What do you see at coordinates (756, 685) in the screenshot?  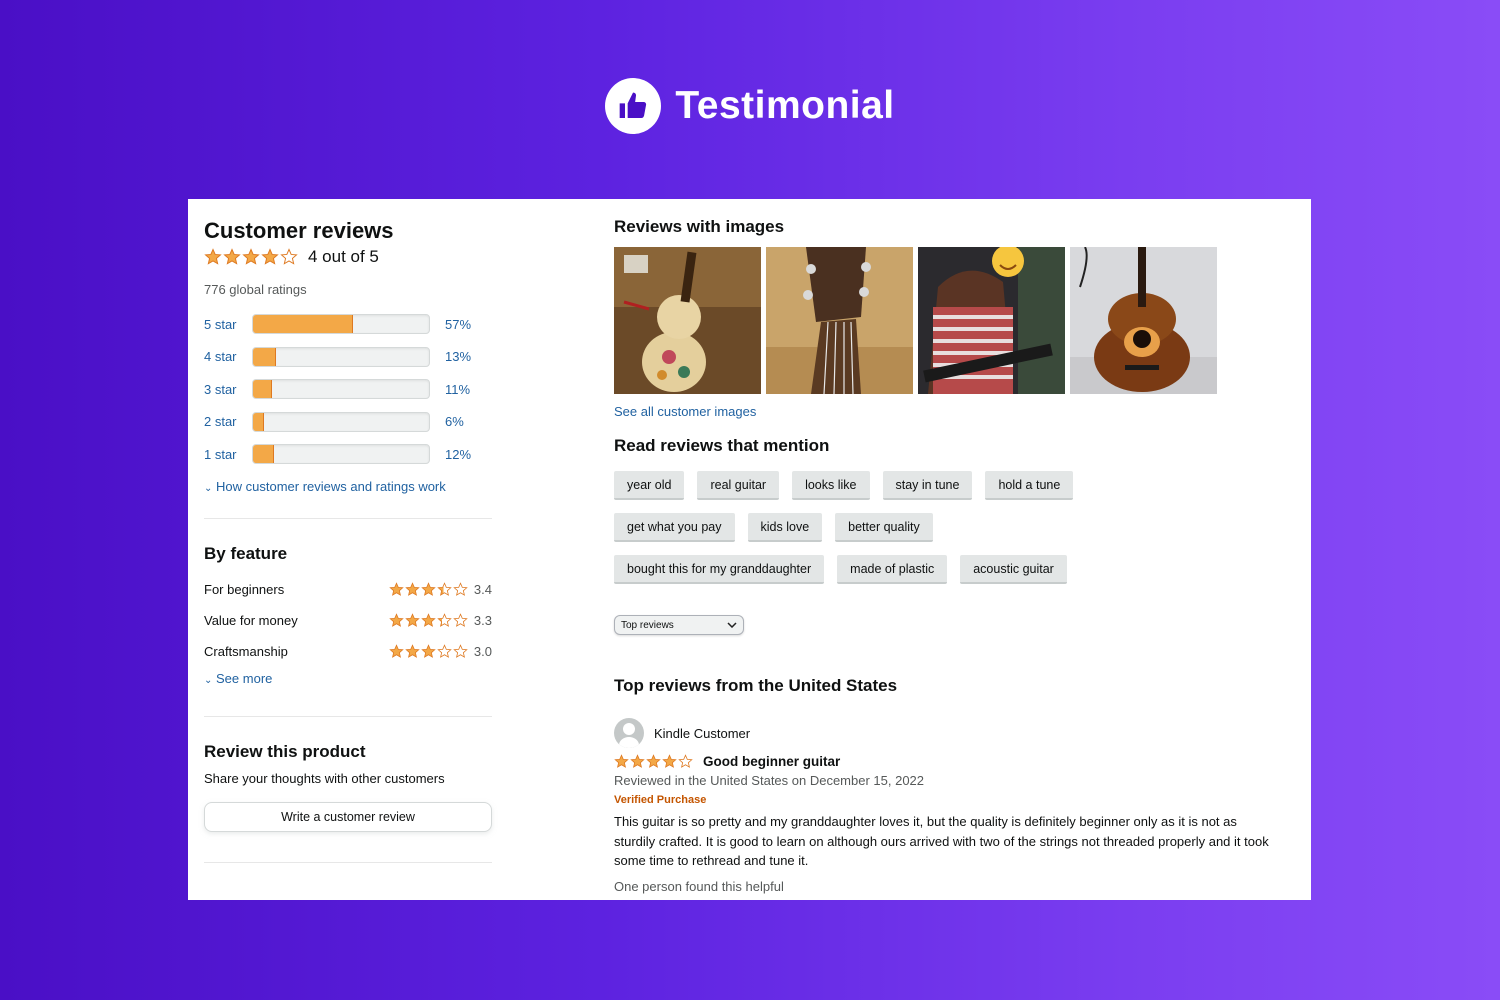 I see `top-reviews-title: Top reviews from the United States` at bounding box center [756, 685].